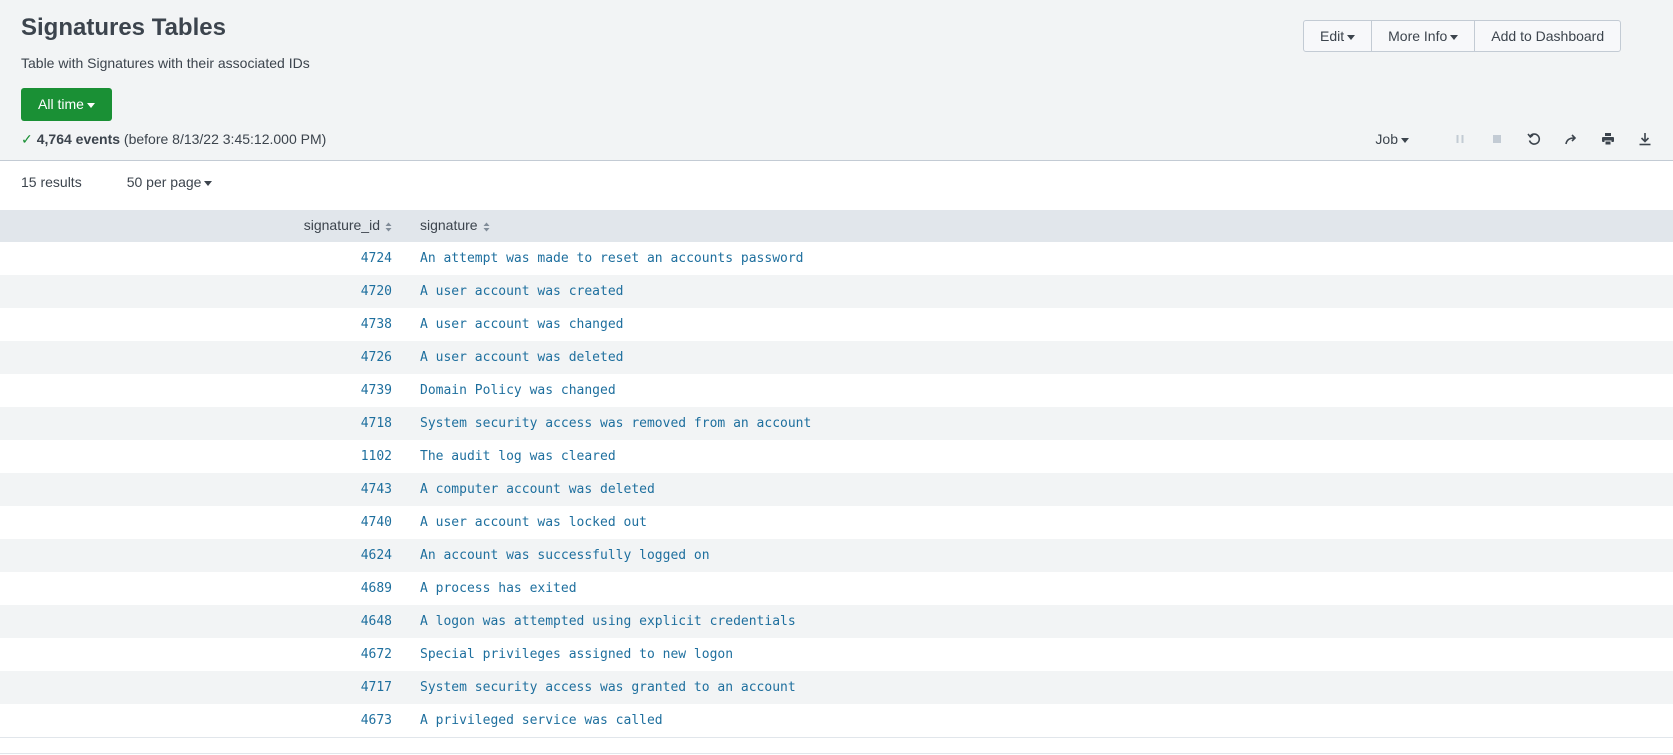  I want to click on signature-id-cell: 1102, so click(196, 456).